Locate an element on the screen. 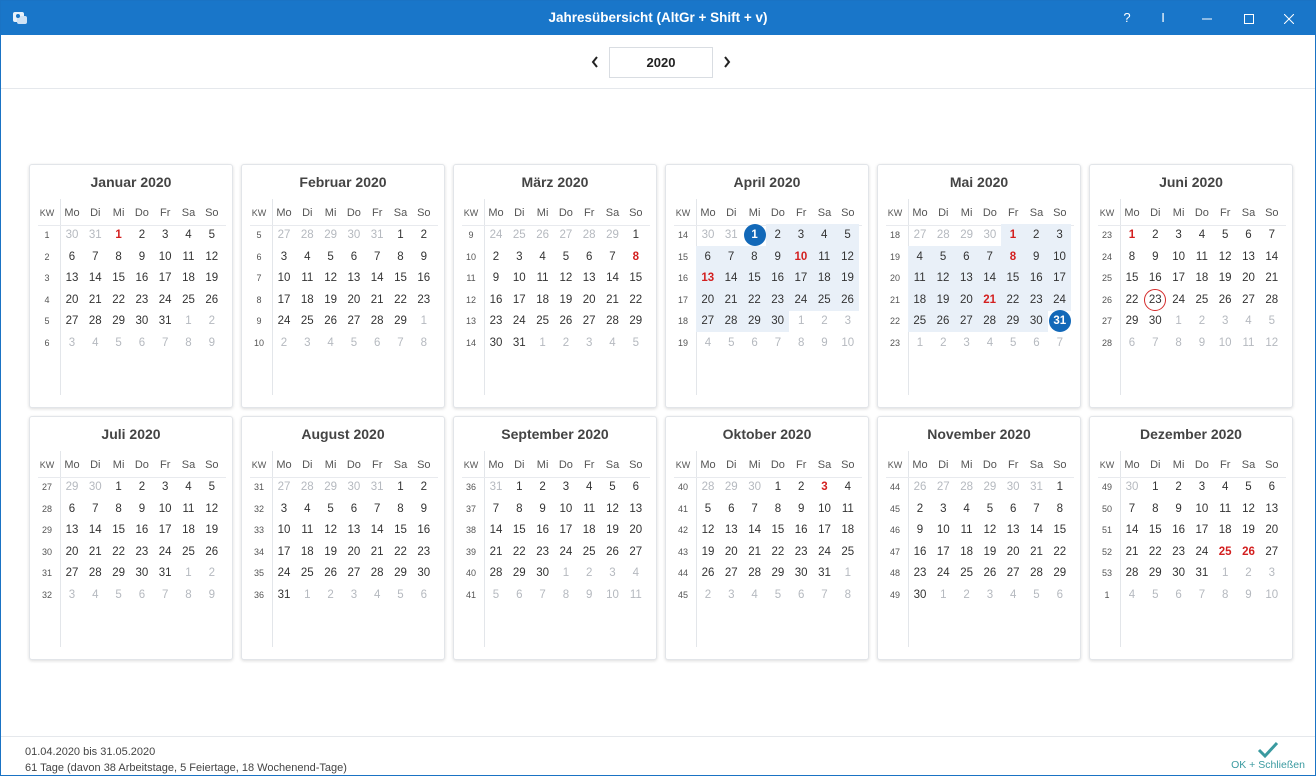  day-cell-outside-month: 27 is located at coordinates (284, 487).